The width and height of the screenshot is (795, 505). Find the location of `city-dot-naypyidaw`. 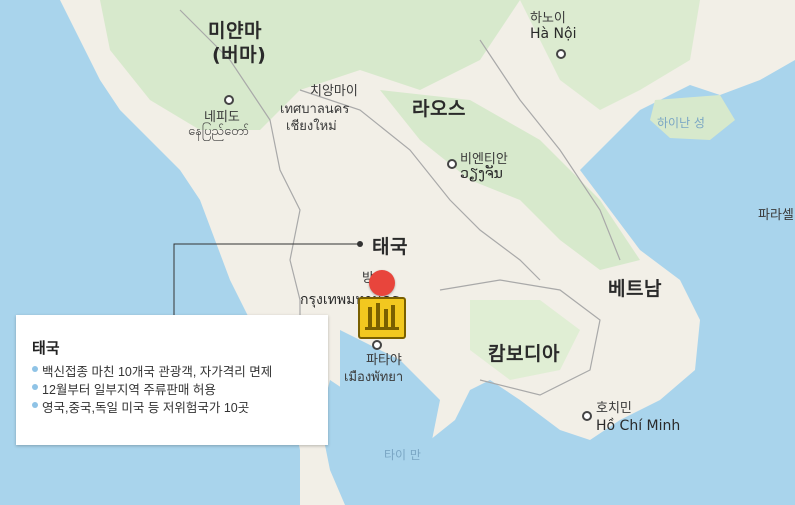

city-dot-naypyidaw is located at coordinates (229, 100).